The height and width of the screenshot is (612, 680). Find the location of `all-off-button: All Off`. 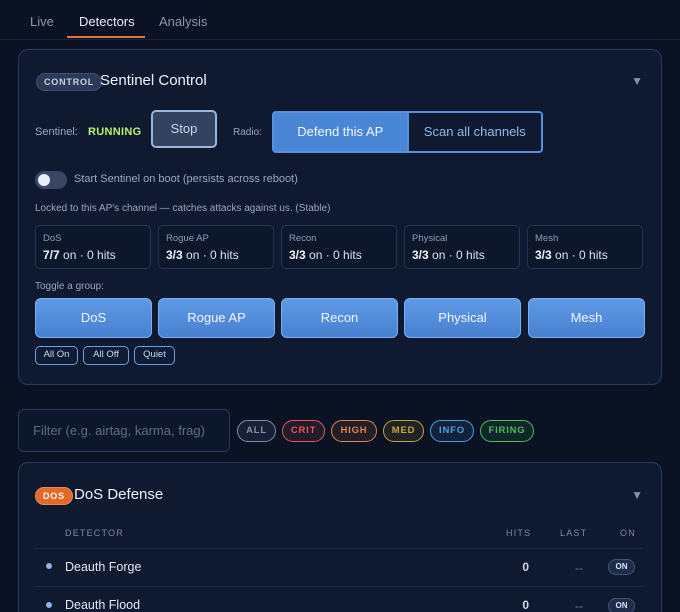

all-off-button: All Off is located at coordinates (106, 355).